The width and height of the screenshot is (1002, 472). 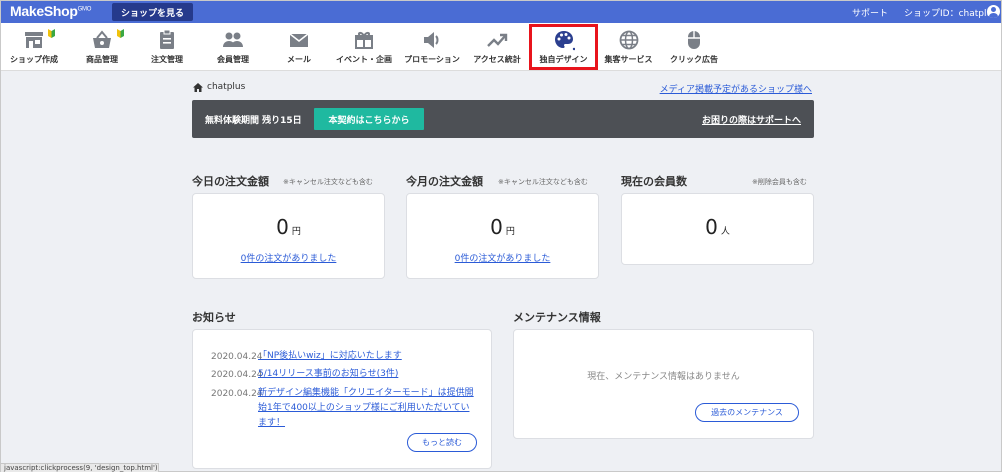 What do you see at coordinates (214, 317) in the screenshot?
I see `news-title: お知らせ` at bounding box center [214, 317].